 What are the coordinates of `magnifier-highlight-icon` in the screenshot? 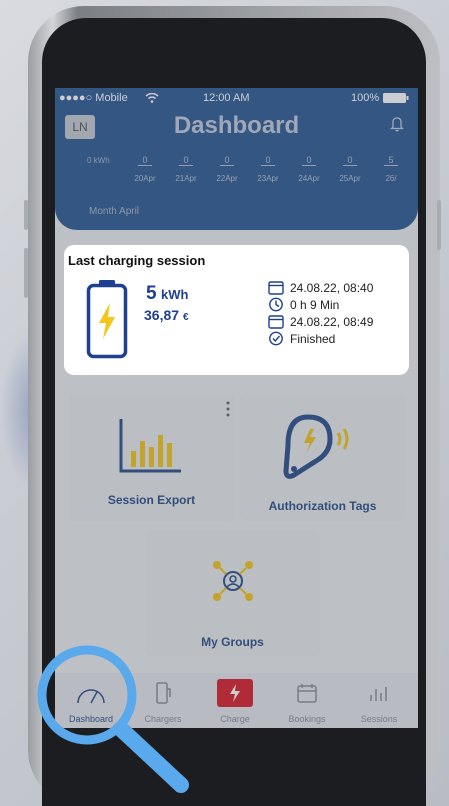 It's located at (113, 719).